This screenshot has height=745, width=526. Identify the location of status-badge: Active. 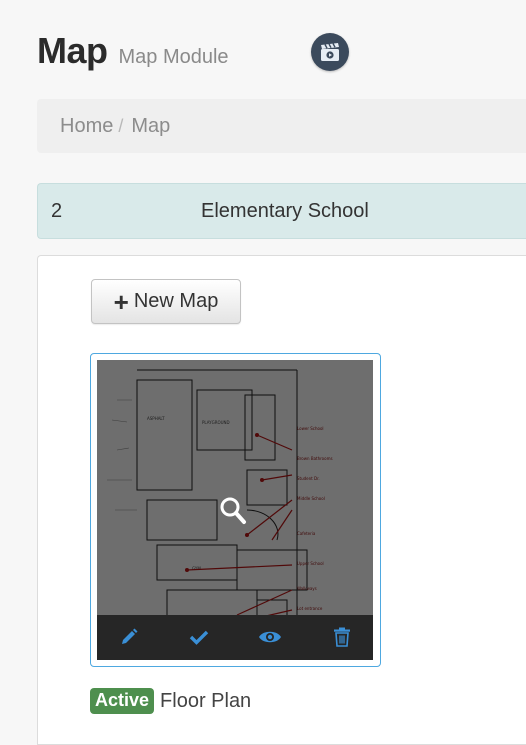
(122, 701).